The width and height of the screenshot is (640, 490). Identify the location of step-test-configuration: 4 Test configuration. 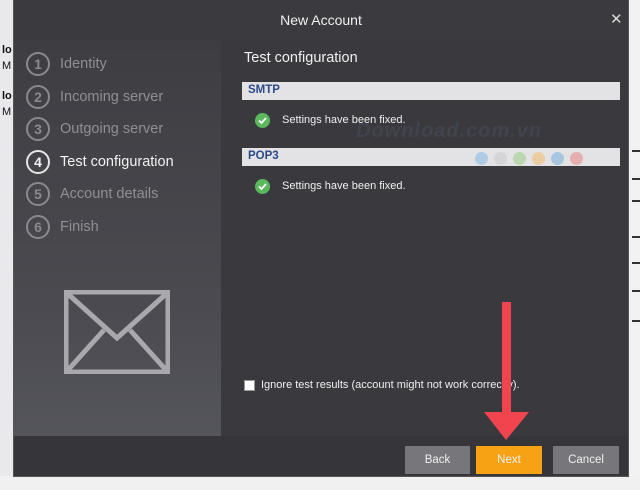
(100, 162).